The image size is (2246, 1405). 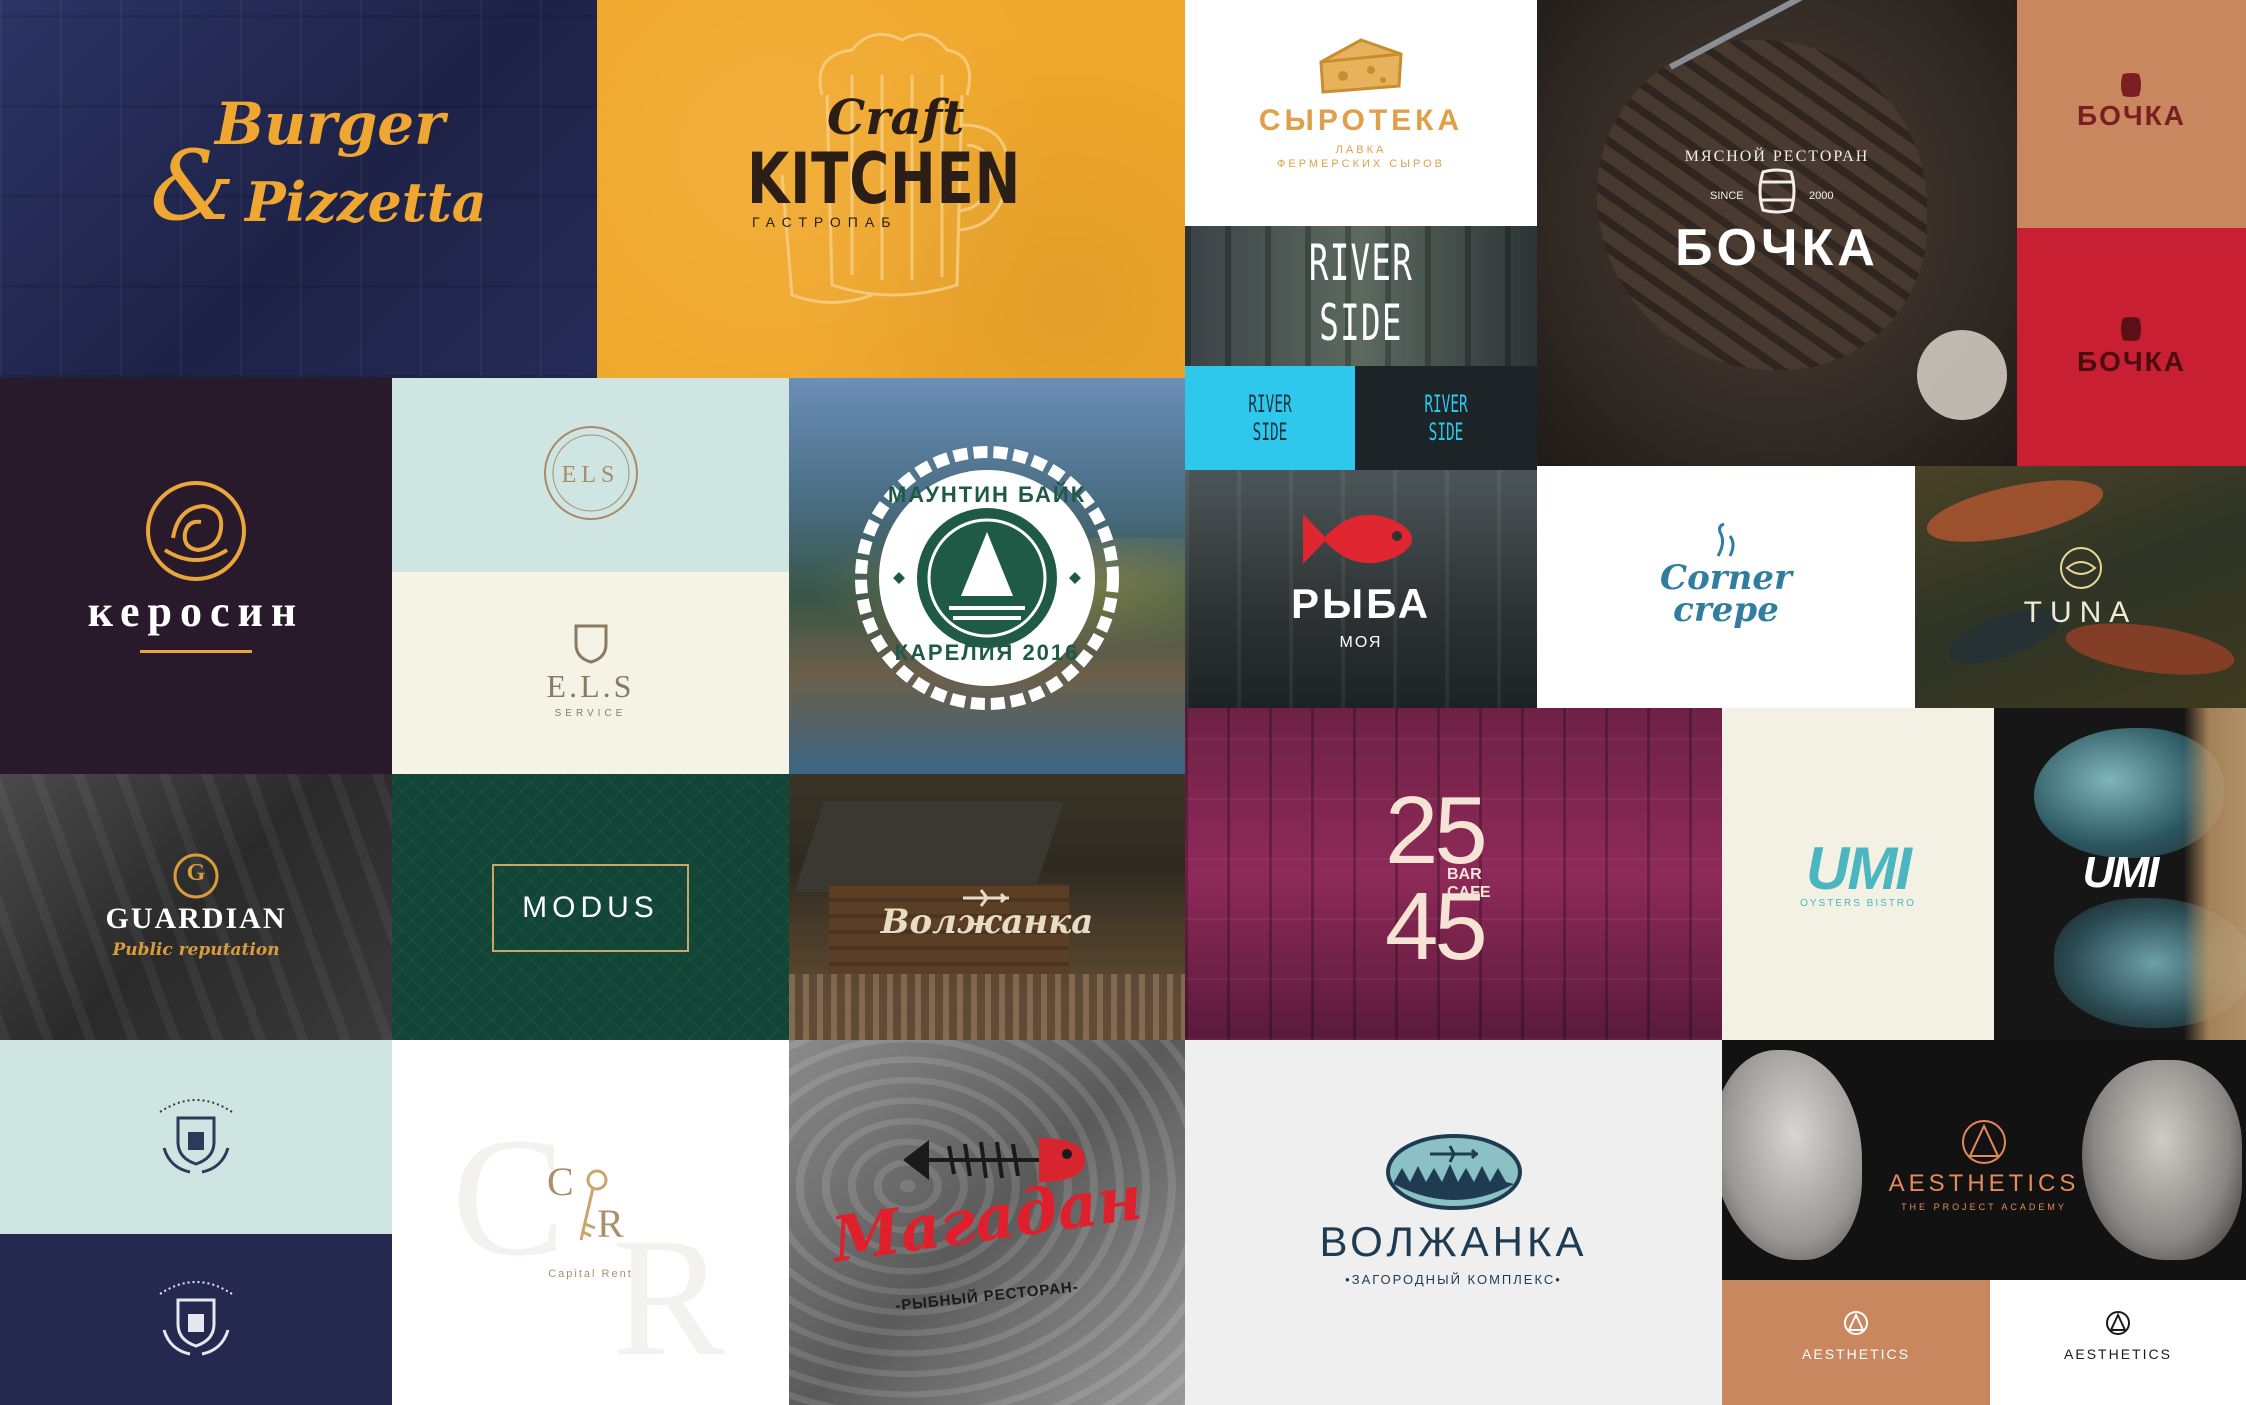 I want to click on key-icon, so click(x=593, y=1205).